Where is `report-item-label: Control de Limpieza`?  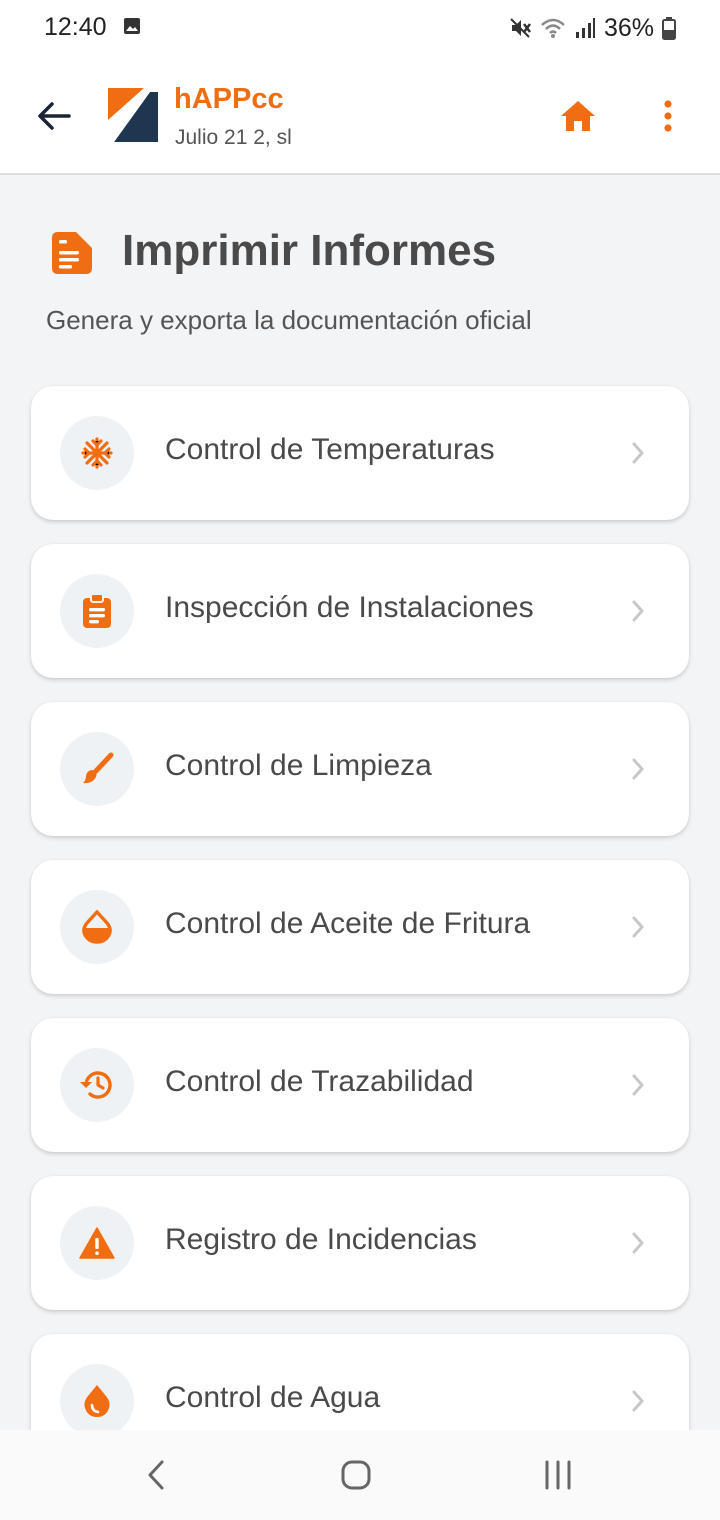 report-item-label: Control de Limpieza is located at coordinates (298, 765).